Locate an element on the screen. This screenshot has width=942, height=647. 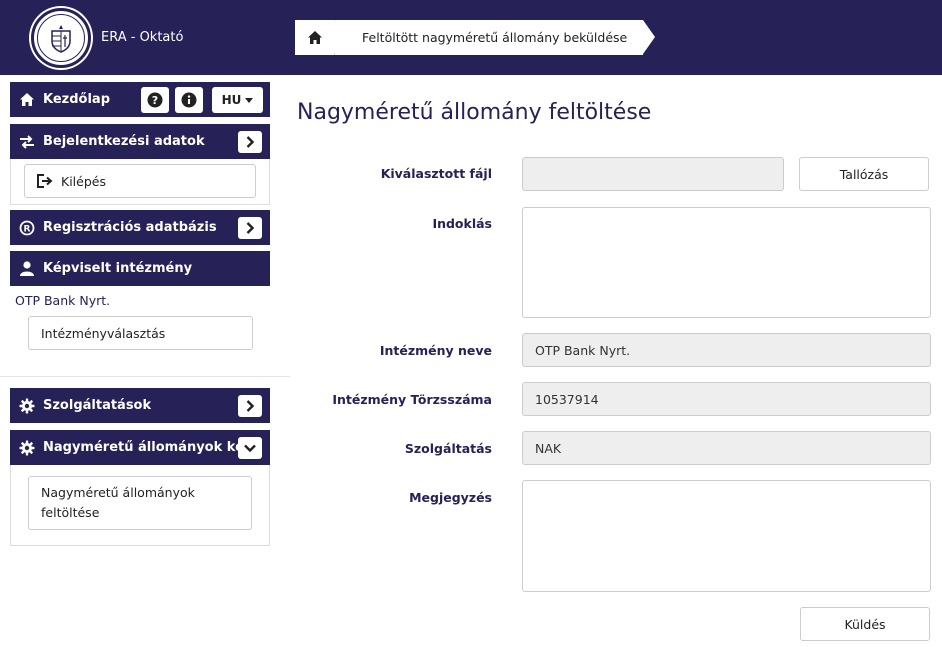
expand-services-button is located at coordinates (250, 406).